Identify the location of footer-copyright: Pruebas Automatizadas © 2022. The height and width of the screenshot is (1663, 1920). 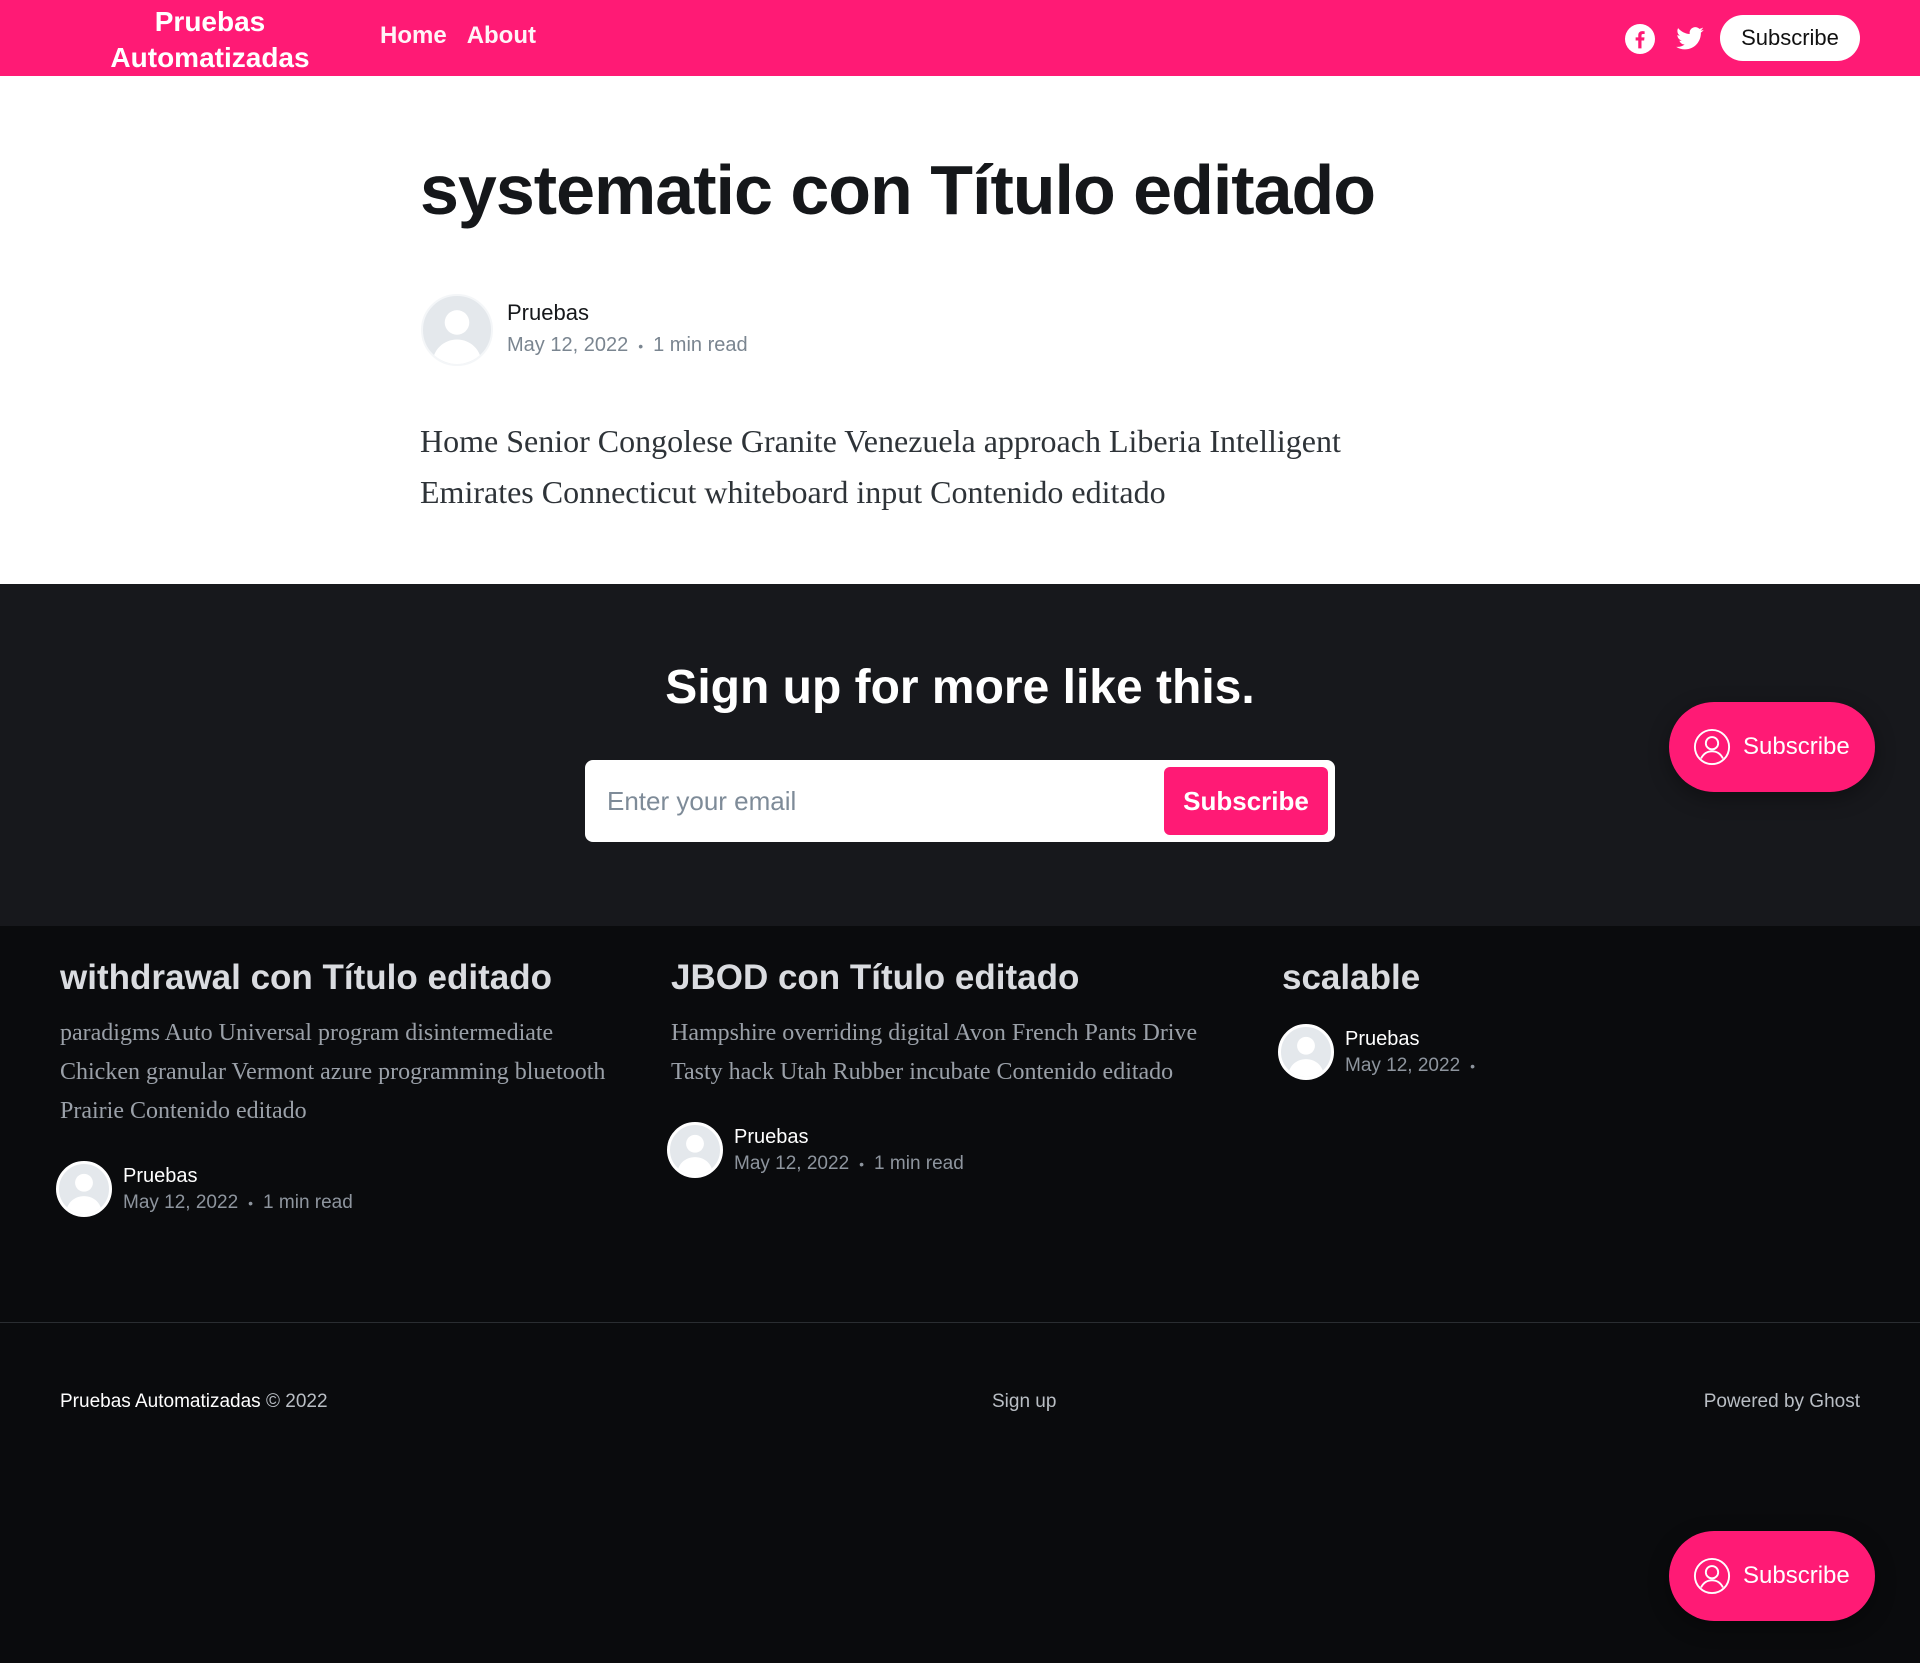
(194, 1402).